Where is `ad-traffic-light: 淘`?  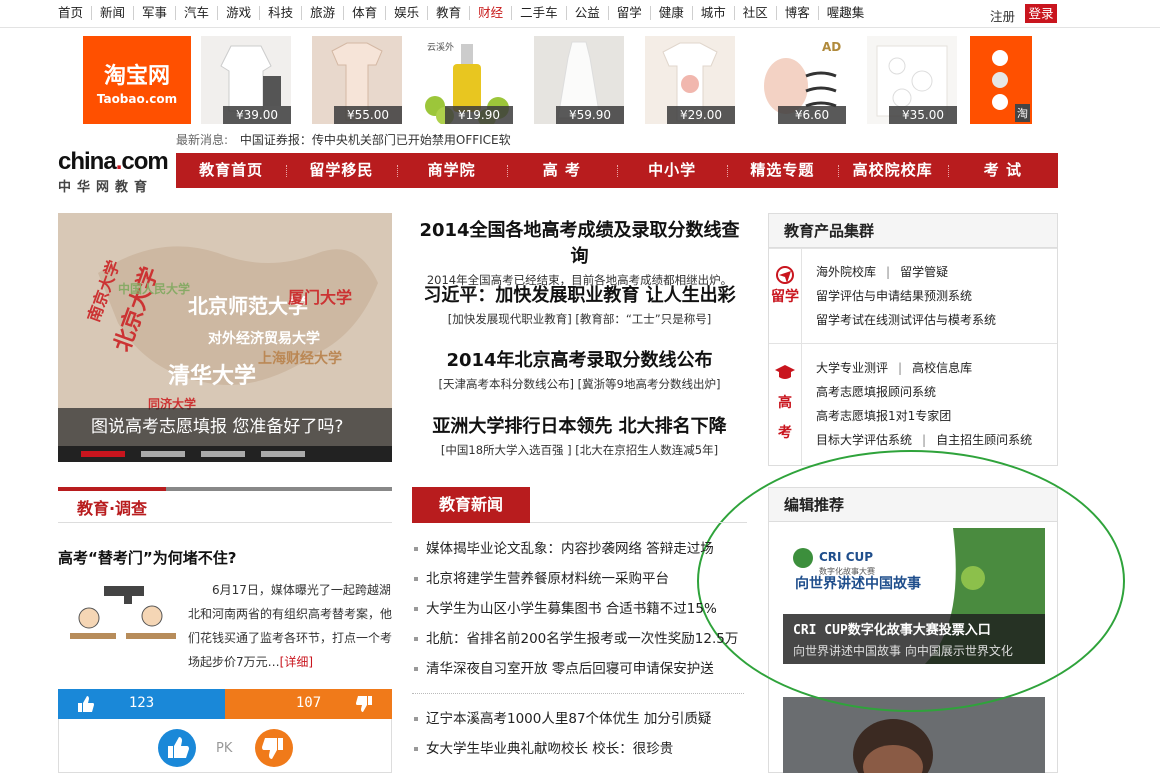 ad-traffic-light: 淘 is located at coordinates (1001, 80).